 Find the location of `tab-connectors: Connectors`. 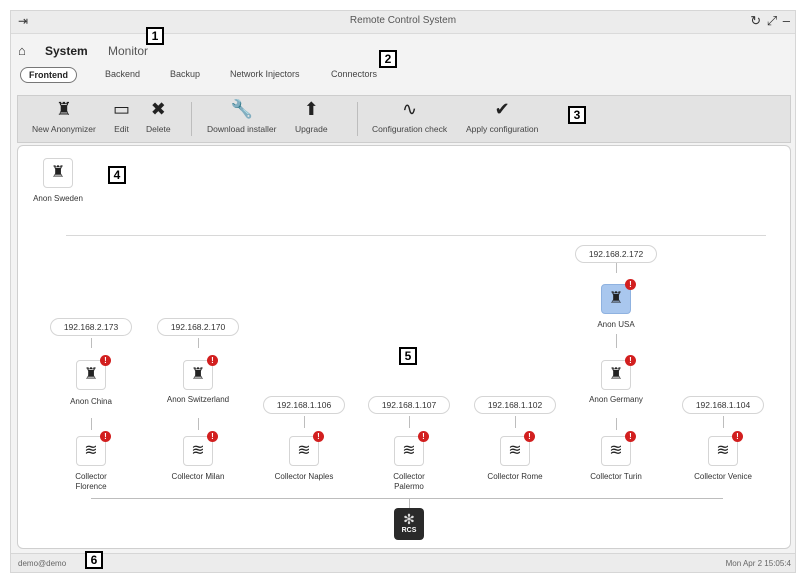

tab-connectors: Connectors is located at coordinates (354, 74).